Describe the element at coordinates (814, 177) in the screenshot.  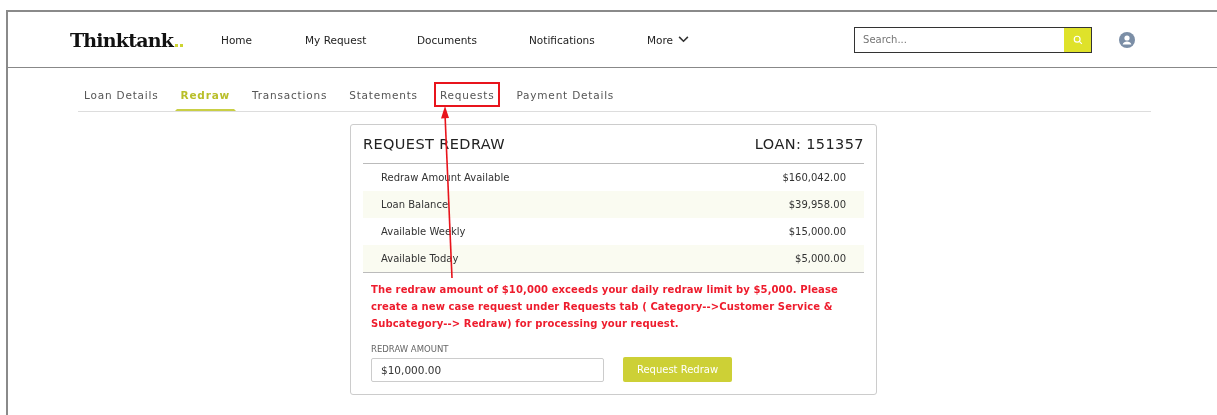
I see `row-value: $160,042.00` at that location.